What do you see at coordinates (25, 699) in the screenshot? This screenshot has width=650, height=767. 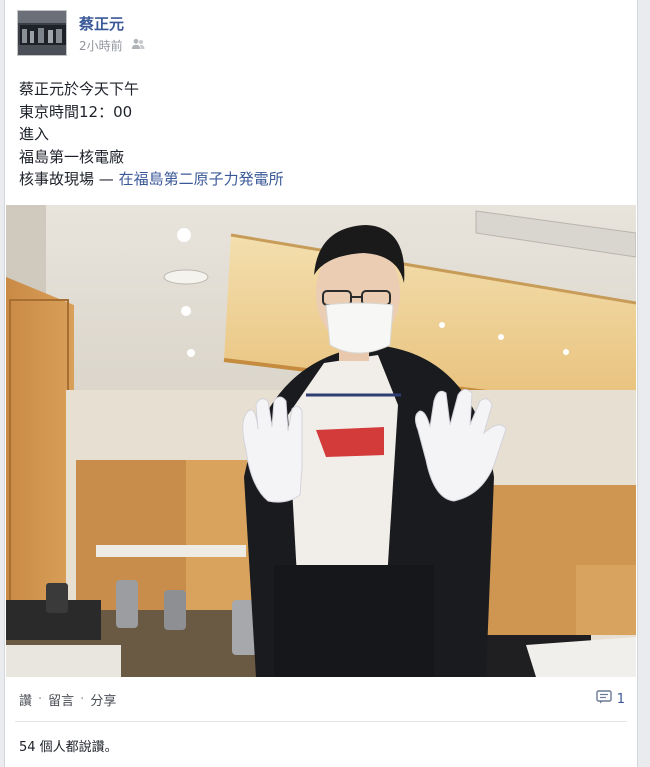 I see `like-link: 讚` at bounding box center [25, 699].